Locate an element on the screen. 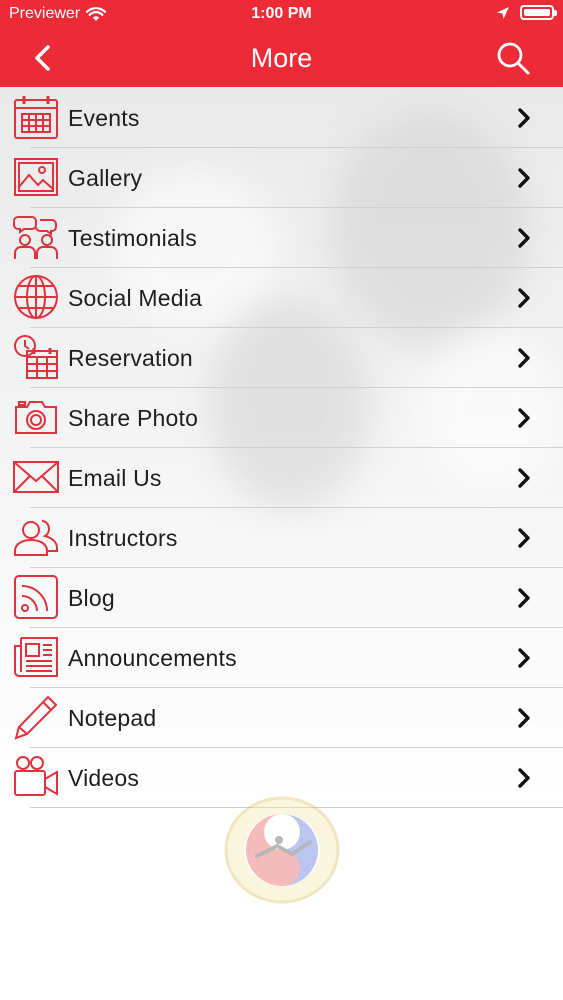 The width and height of the screenshot is (563, 1000). status-bar: Previewer 1:00 PM is located at coordinates (281, 15).